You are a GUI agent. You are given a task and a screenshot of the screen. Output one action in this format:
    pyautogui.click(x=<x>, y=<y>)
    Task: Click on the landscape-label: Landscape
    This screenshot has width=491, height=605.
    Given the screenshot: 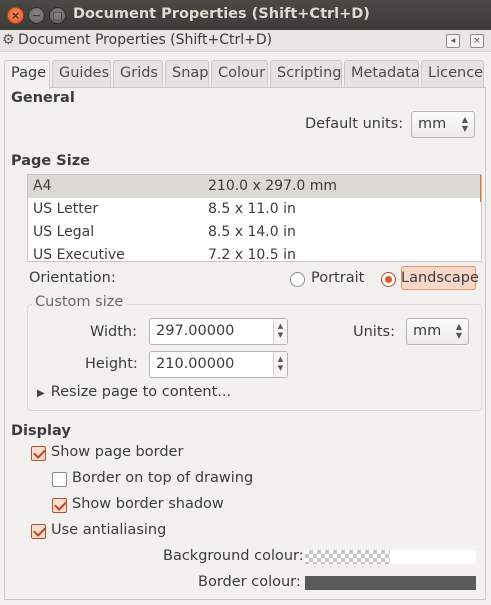 What is the action you would take?
    pyautogui.click(x=440, y=278)
    